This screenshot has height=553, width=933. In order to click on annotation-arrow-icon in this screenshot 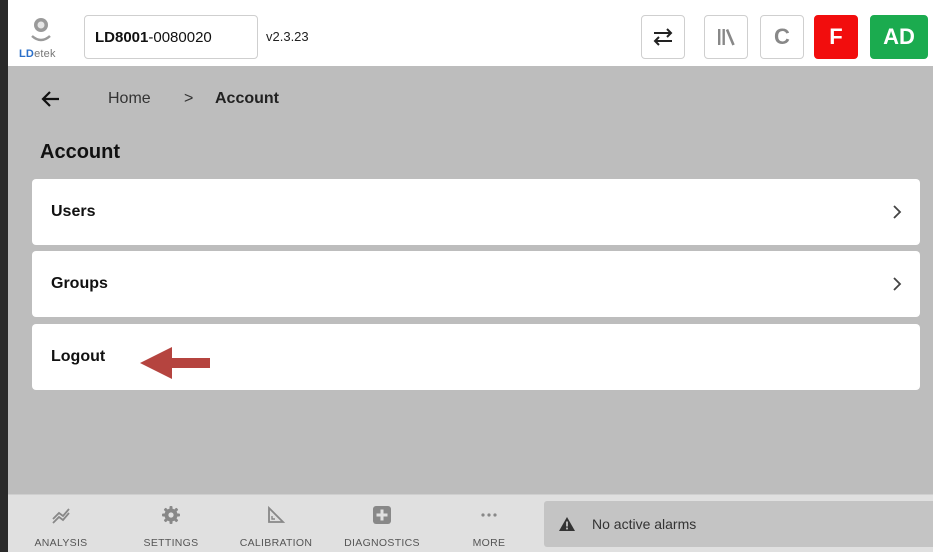, I will do `click(175, 363)`.